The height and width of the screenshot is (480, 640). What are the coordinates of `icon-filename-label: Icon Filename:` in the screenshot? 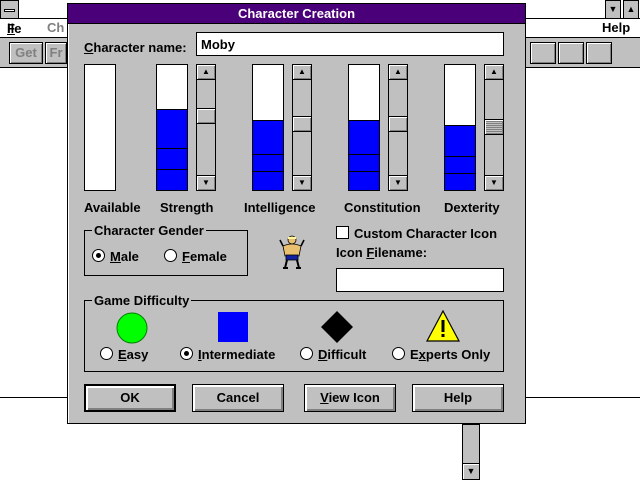 It's located at (381, 252).